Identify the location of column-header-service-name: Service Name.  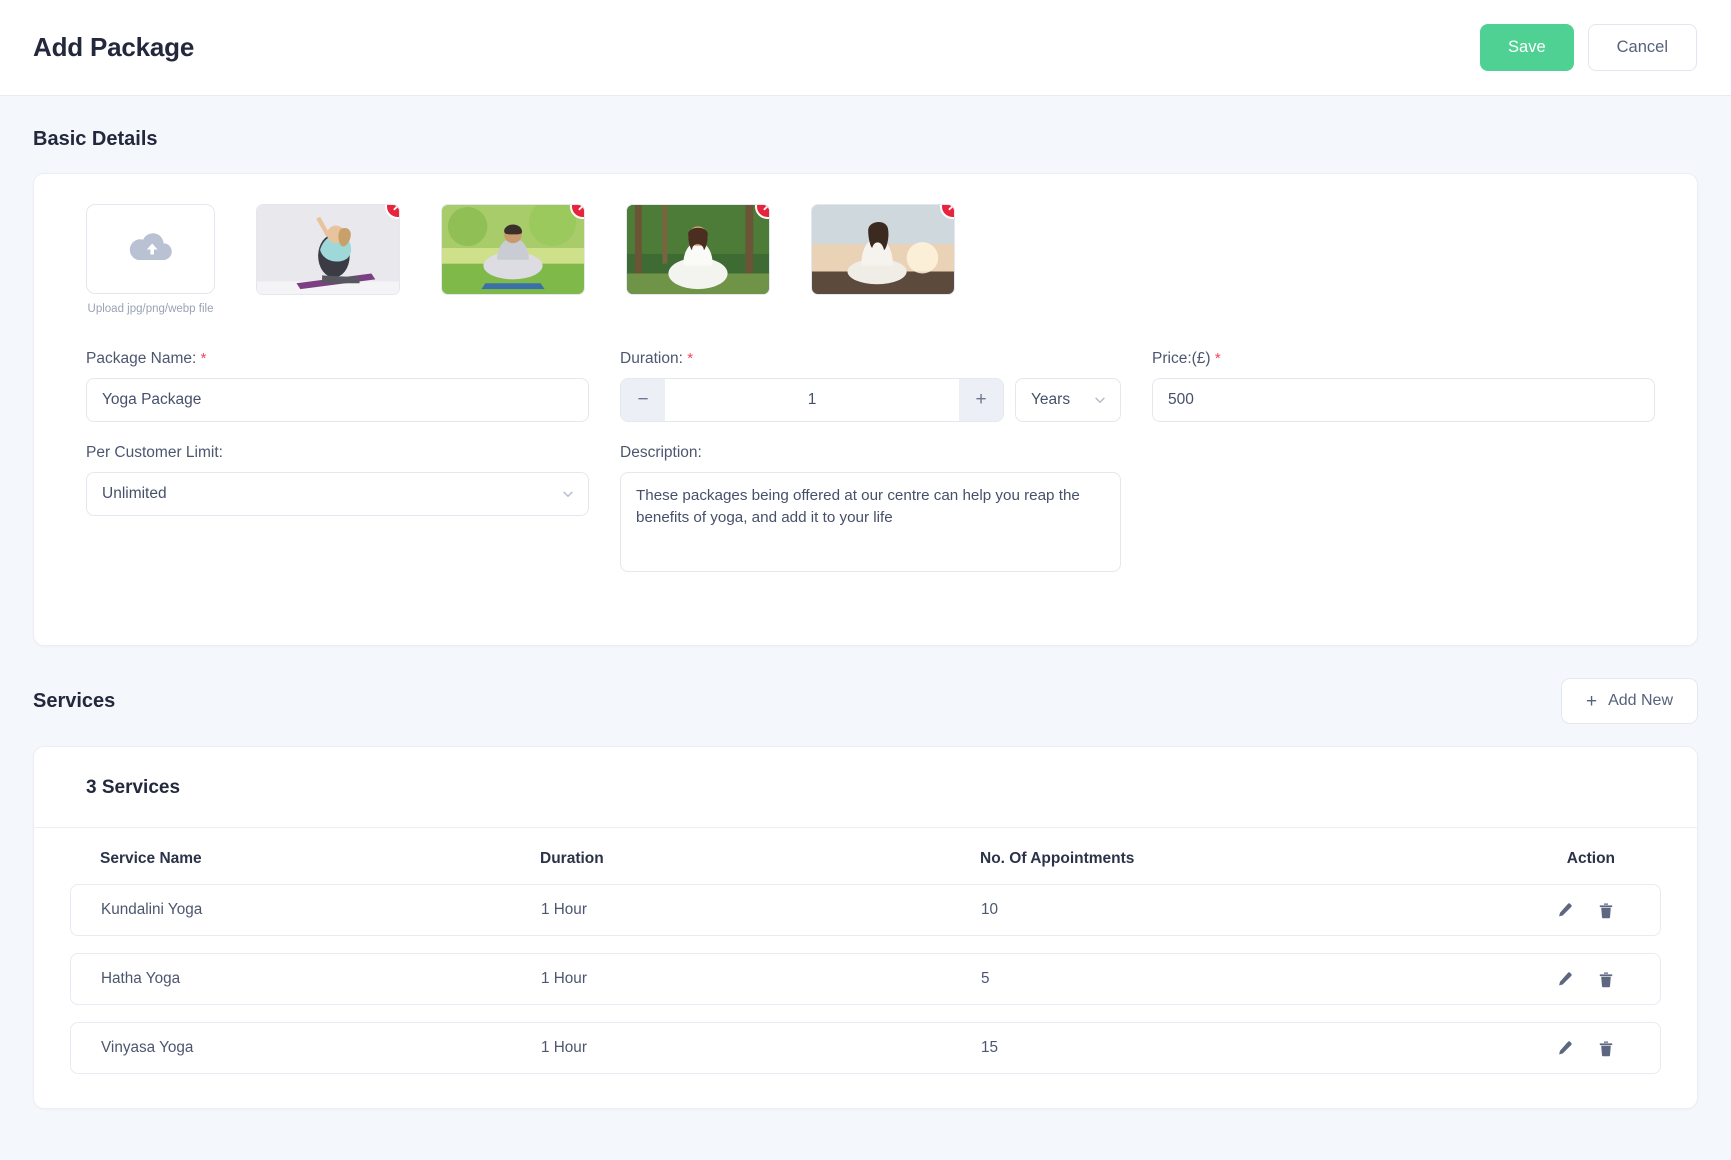
(151, 858).